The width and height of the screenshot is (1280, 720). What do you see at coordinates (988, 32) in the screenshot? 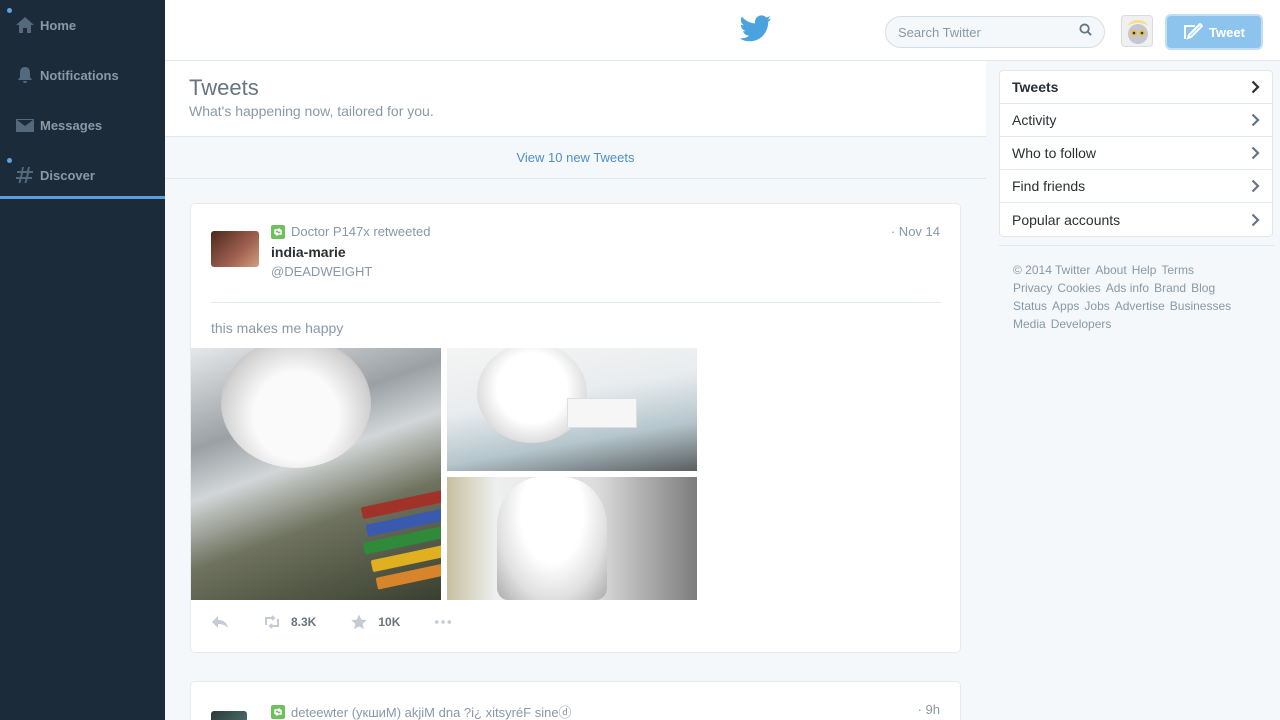
I see `search-input` at bounding box center [988, 32].